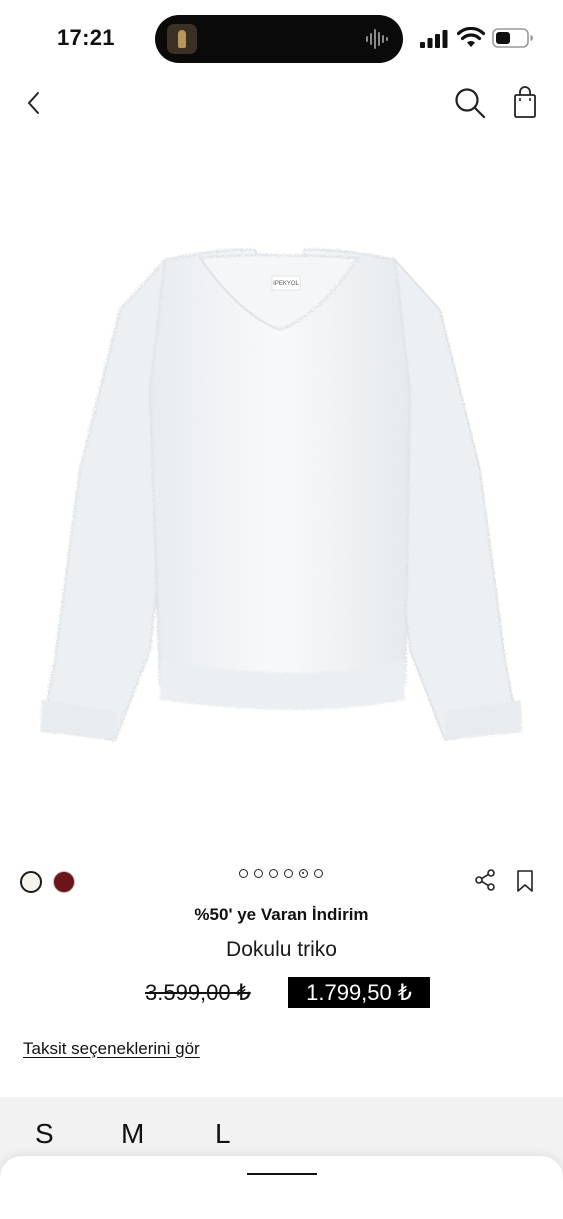  Describe the element at coordinates (303, 873) in the screenshot. I see `pagination-dot-active` at that location.